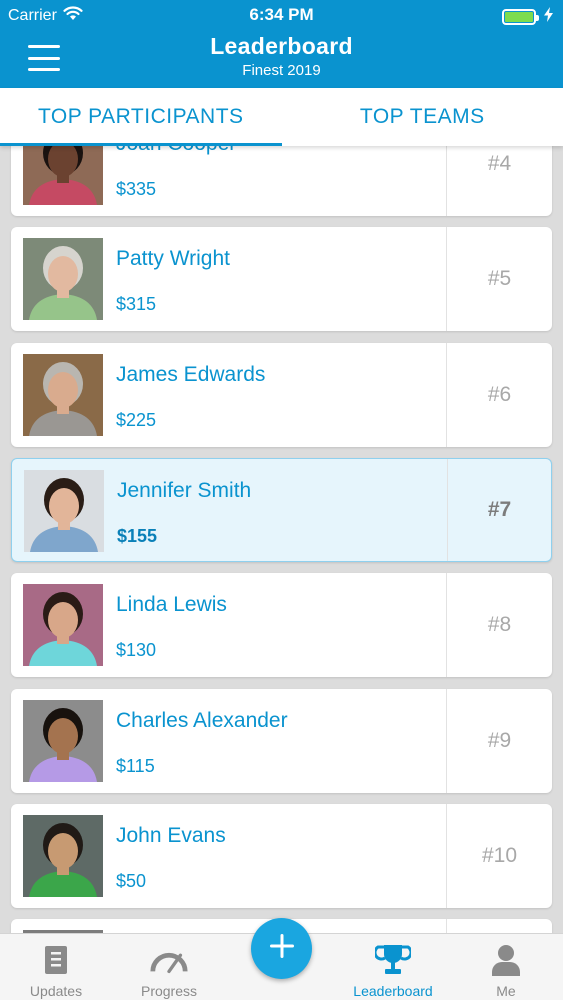 The image size is (563, 1000). I want to click on participant-name: Joan Cooper, so click(176, 151).